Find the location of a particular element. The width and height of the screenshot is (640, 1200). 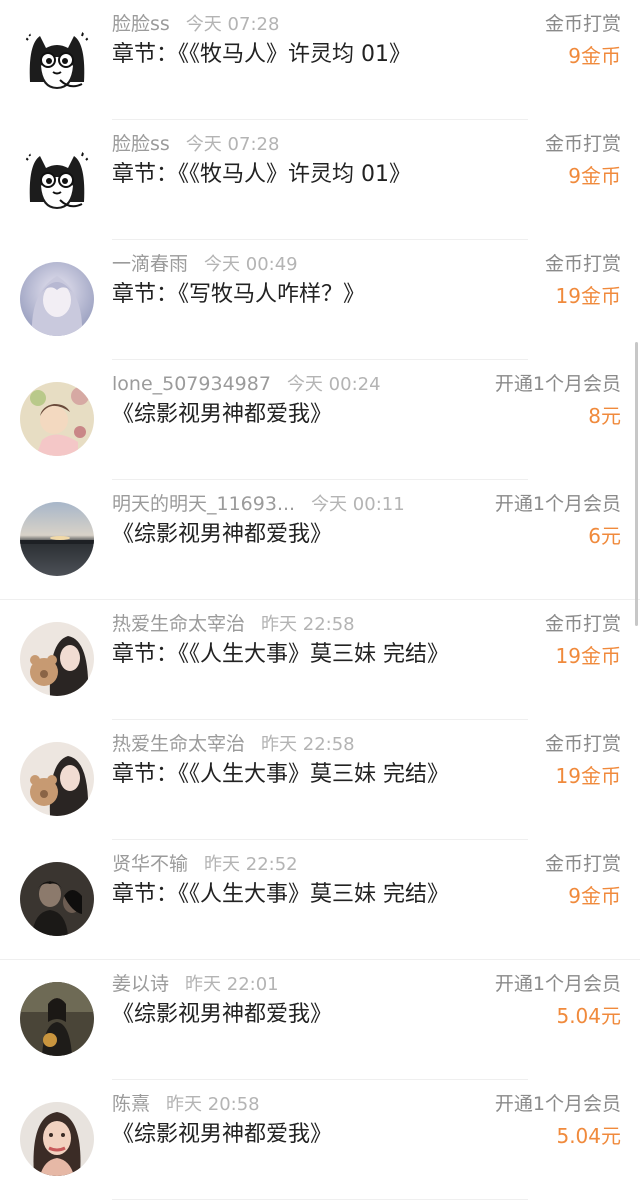

transaction-amount: 6元 is located at coordinates (604, 536).